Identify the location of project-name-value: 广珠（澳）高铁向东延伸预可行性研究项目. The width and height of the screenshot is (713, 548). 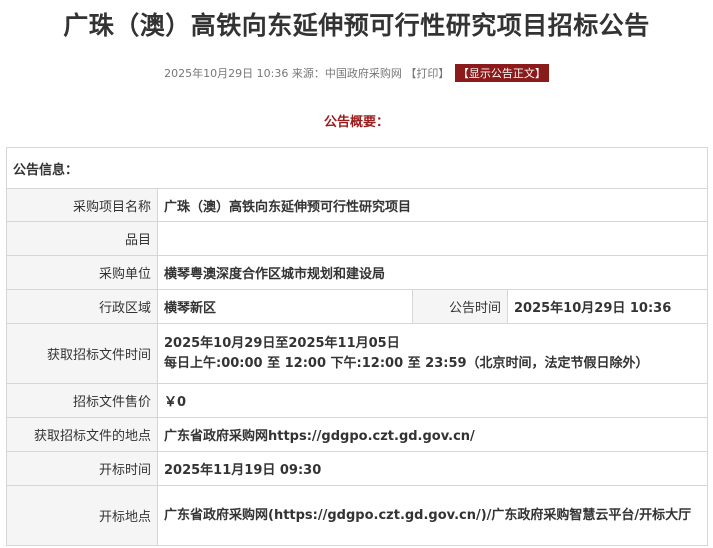
(432, 205).